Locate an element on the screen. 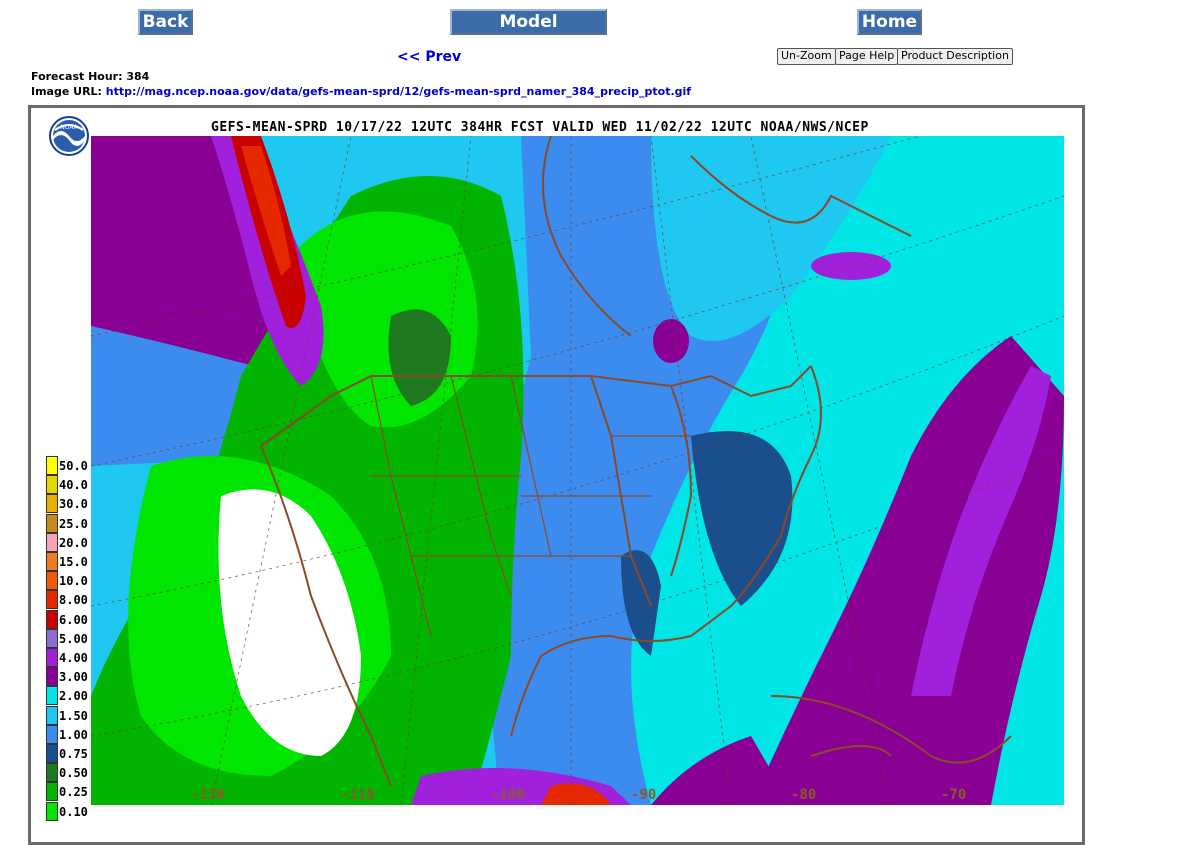 The image size is (1179, 845). forecast-hour-value: 384 is located at coordinates (138, 76).